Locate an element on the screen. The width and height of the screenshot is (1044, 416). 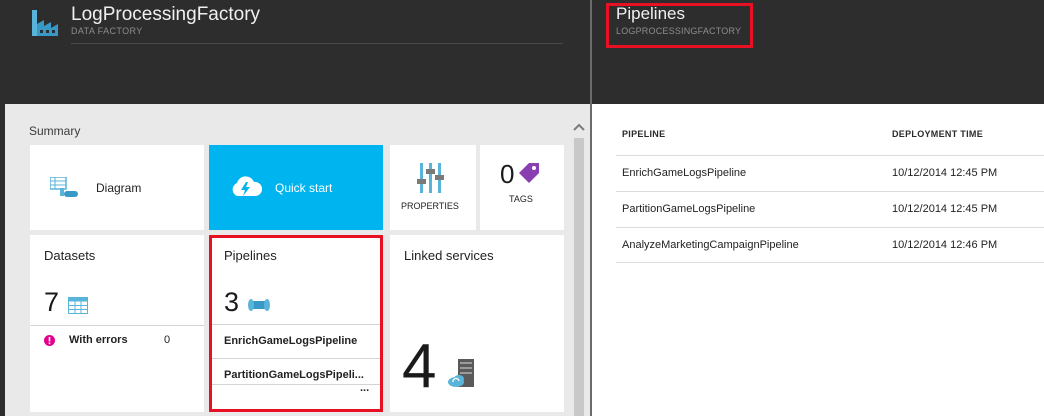
column-header-deployment-time: DEPLOYMENT TIME is located at coordinates (937, 134).